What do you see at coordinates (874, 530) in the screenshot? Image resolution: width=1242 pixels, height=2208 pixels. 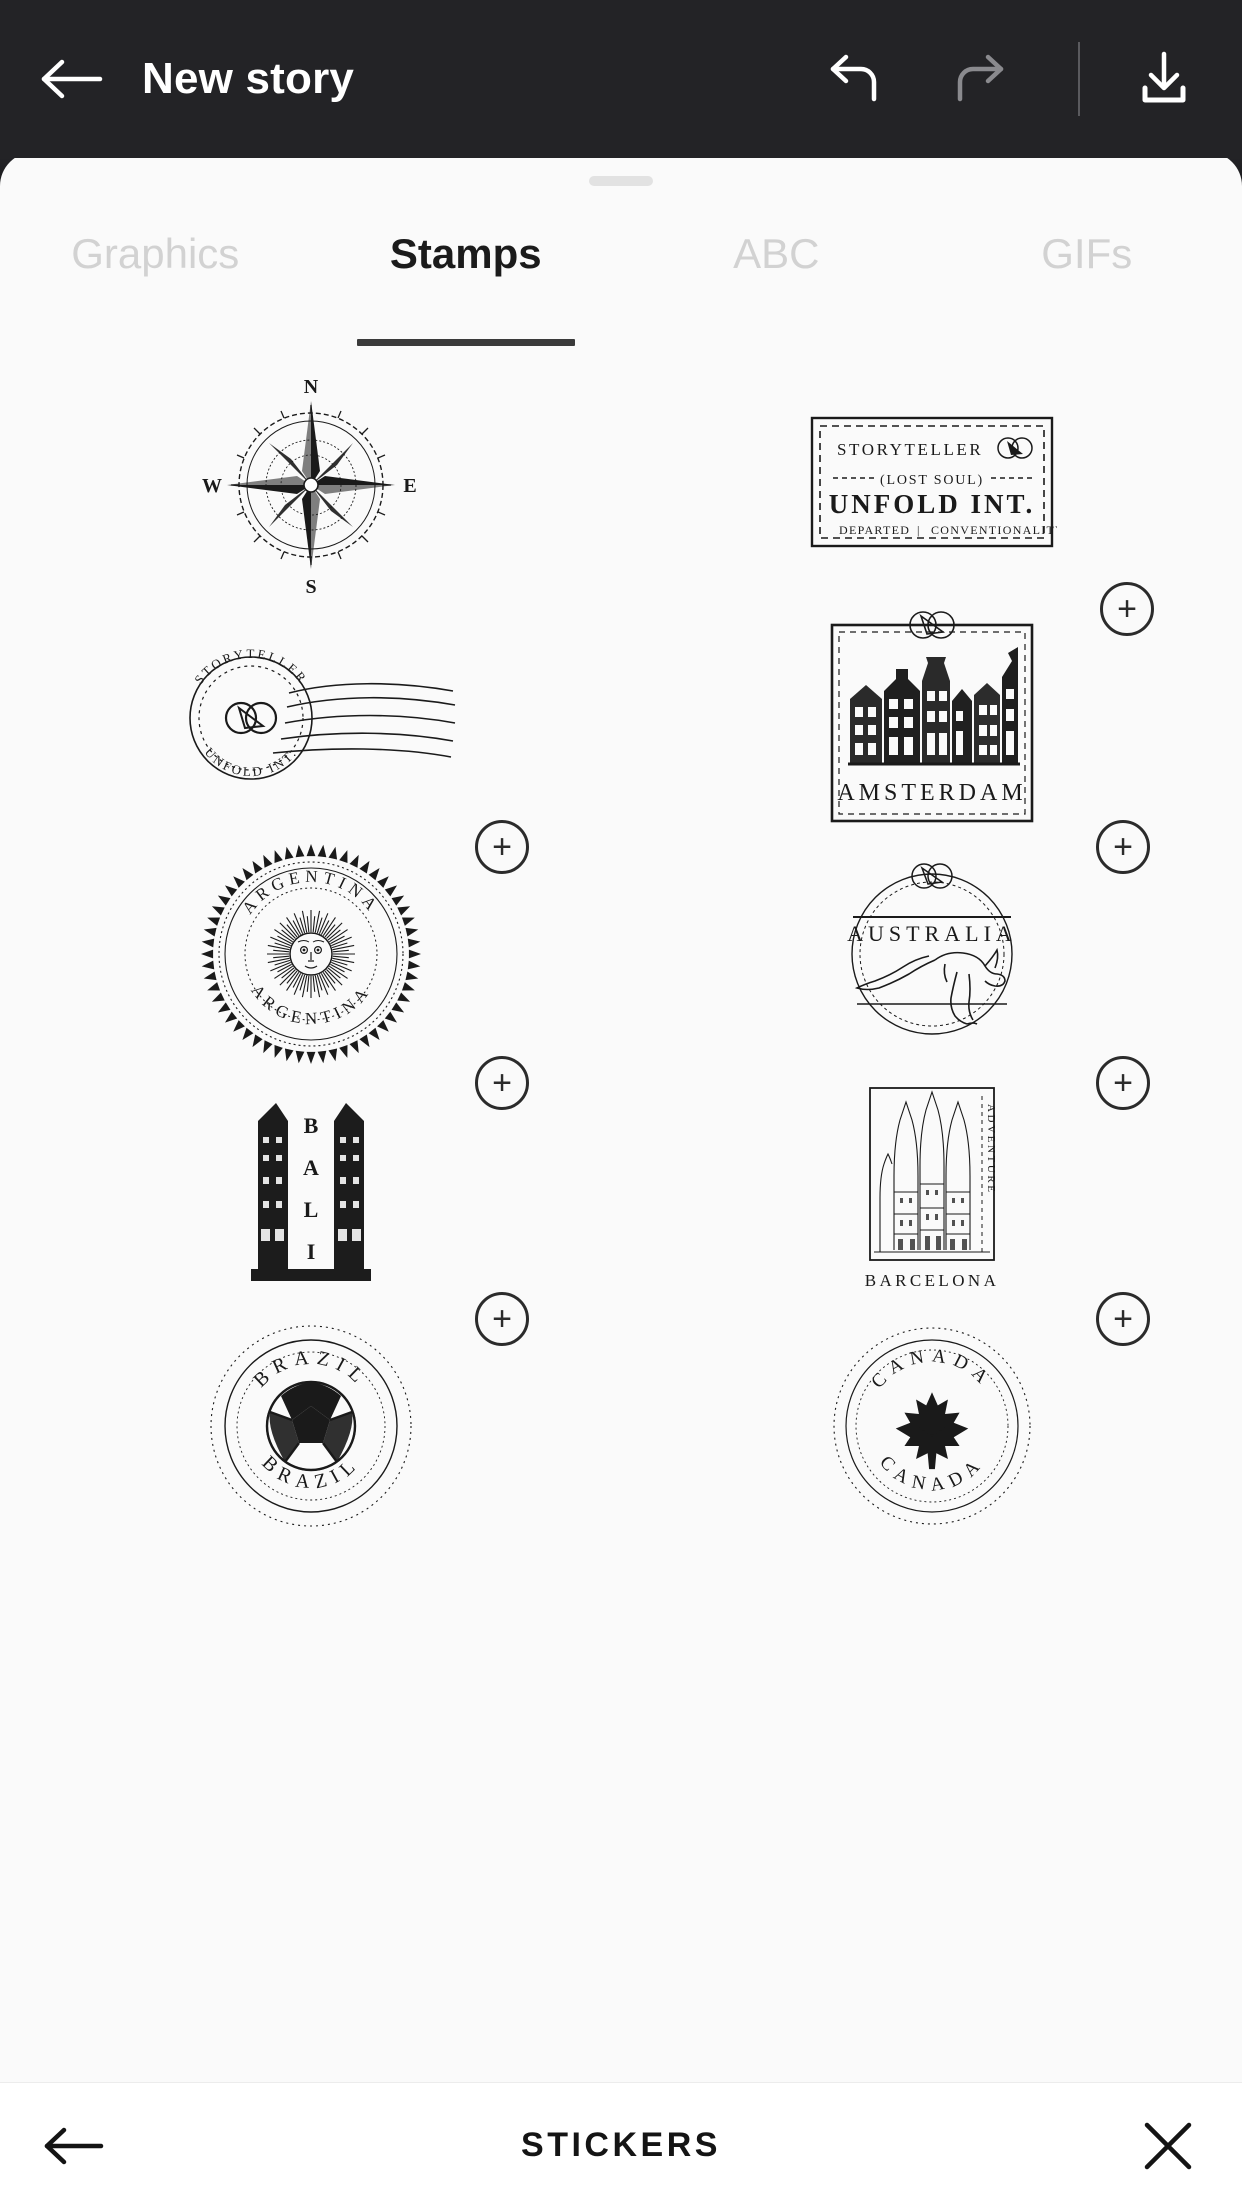 I see `storyteller-rect-line4-left: DEPARTED` at bounding box center [874, 530].